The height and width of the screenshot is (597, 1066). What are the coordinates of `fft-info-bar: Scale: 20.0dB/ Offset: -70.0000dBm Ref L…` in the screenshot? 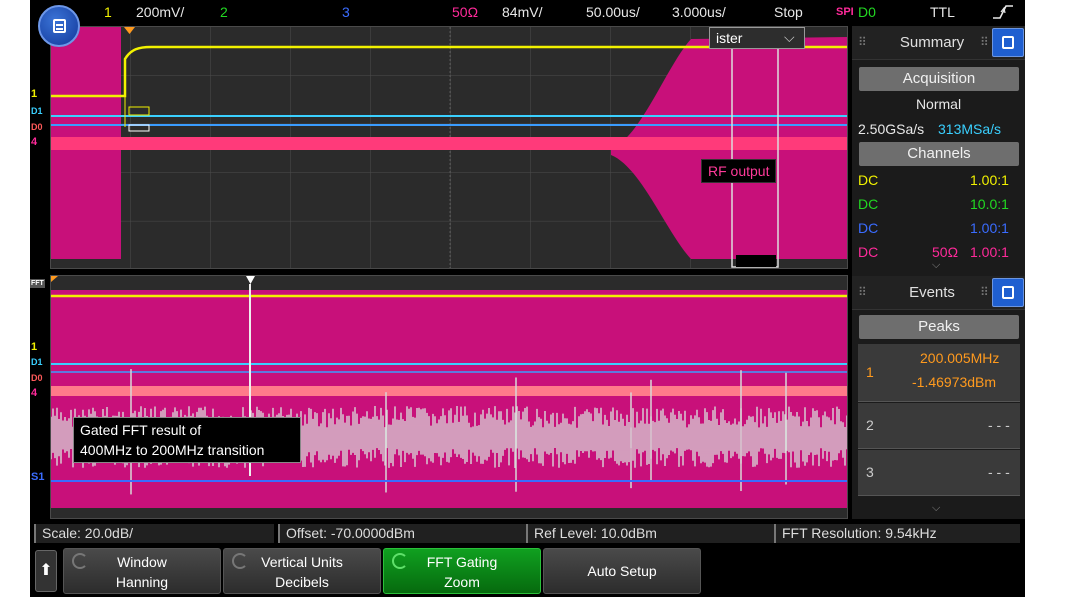 It's located at (527, 533).